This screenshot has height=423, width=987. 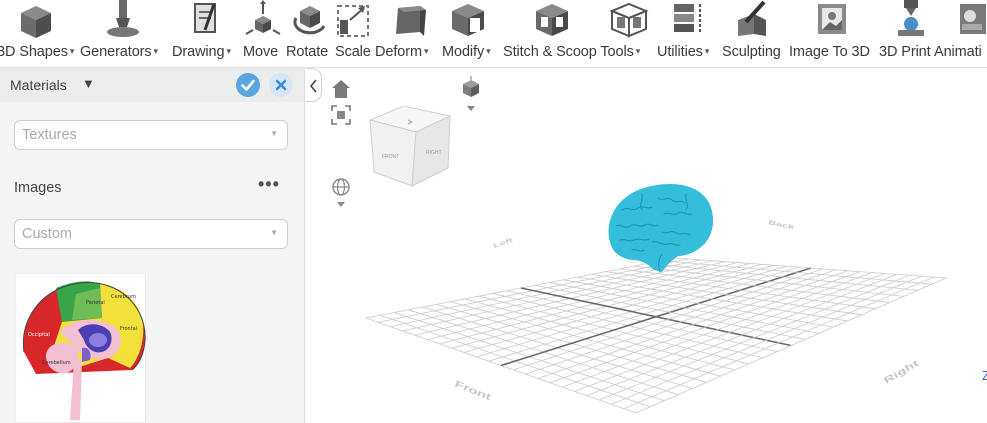 I want to click on menu-label: Animati, so click(x=958, y=52).